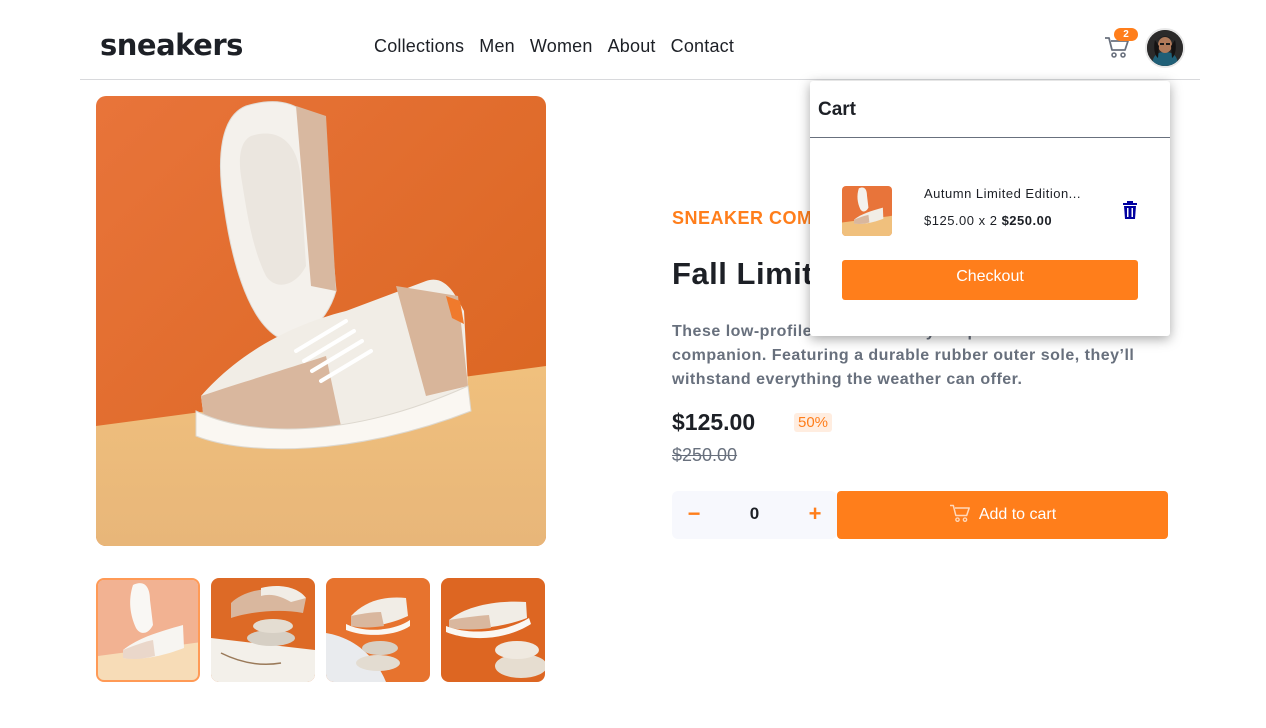 The width and height of the screenshot is (1266, 728). I want to click on cart-item-price-line: $125.00 x 2 $250.00, so click(988, 220).